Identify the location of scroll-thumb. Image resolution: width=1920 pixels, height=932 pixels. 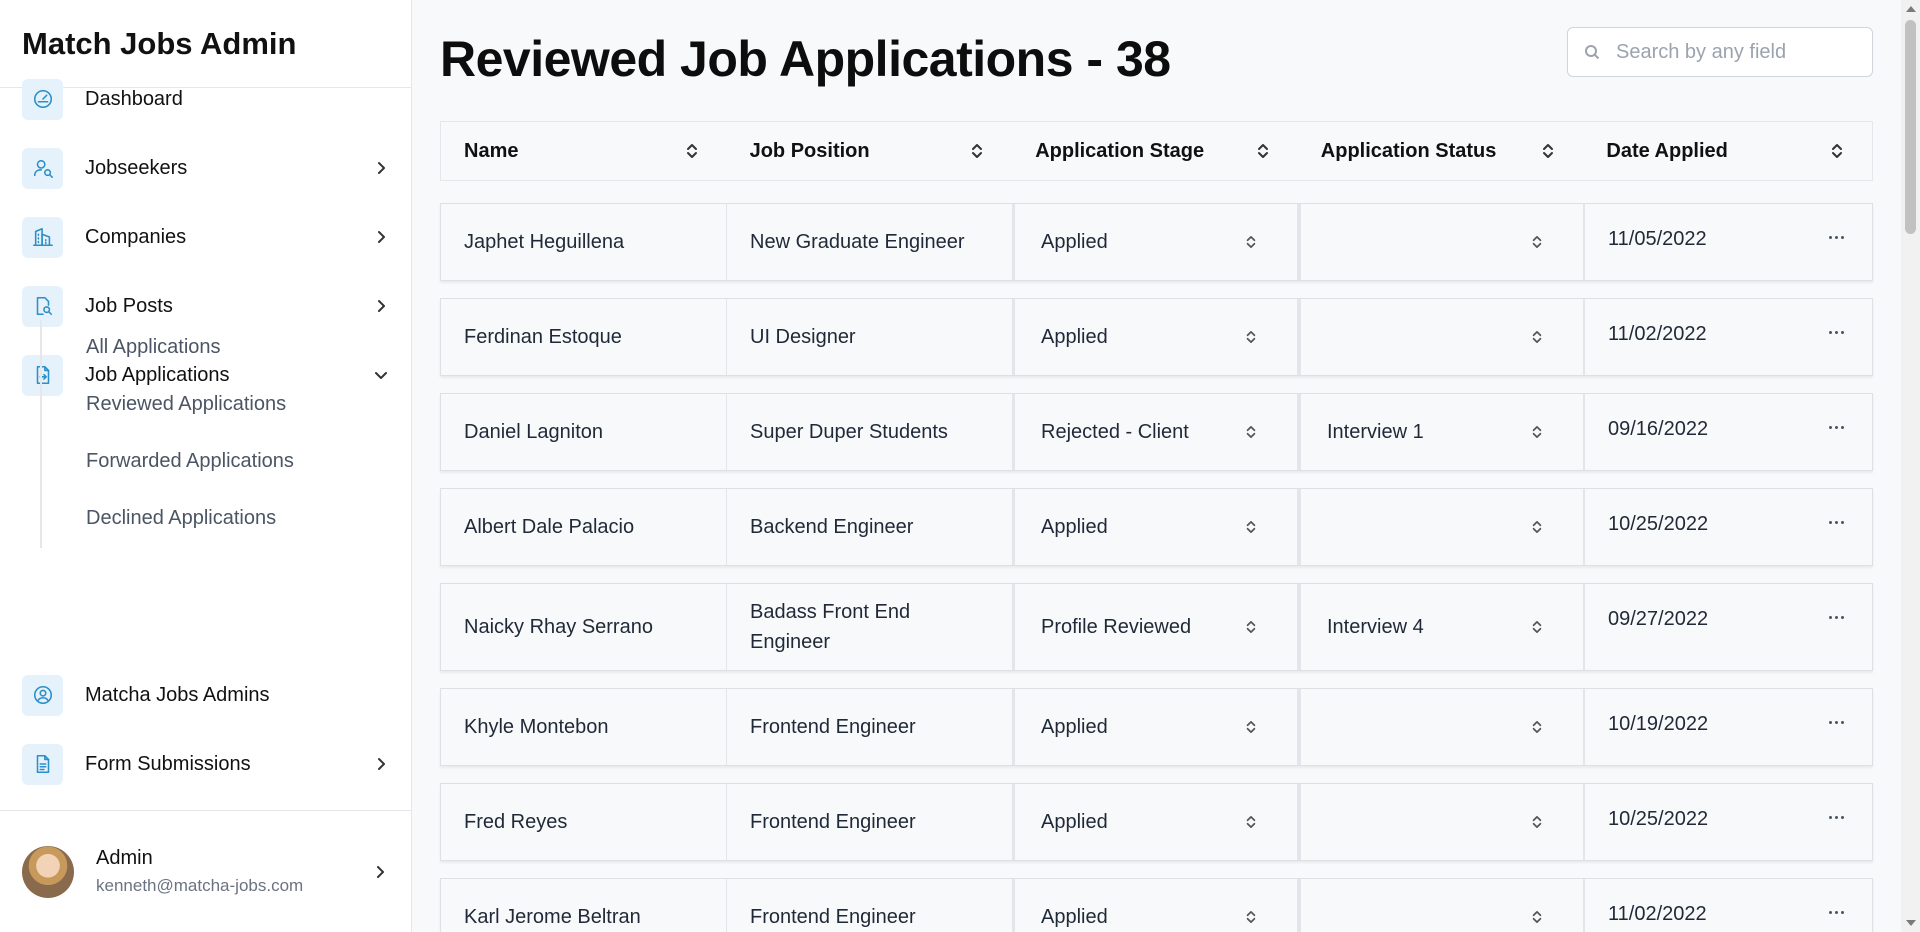
(1910, 127).